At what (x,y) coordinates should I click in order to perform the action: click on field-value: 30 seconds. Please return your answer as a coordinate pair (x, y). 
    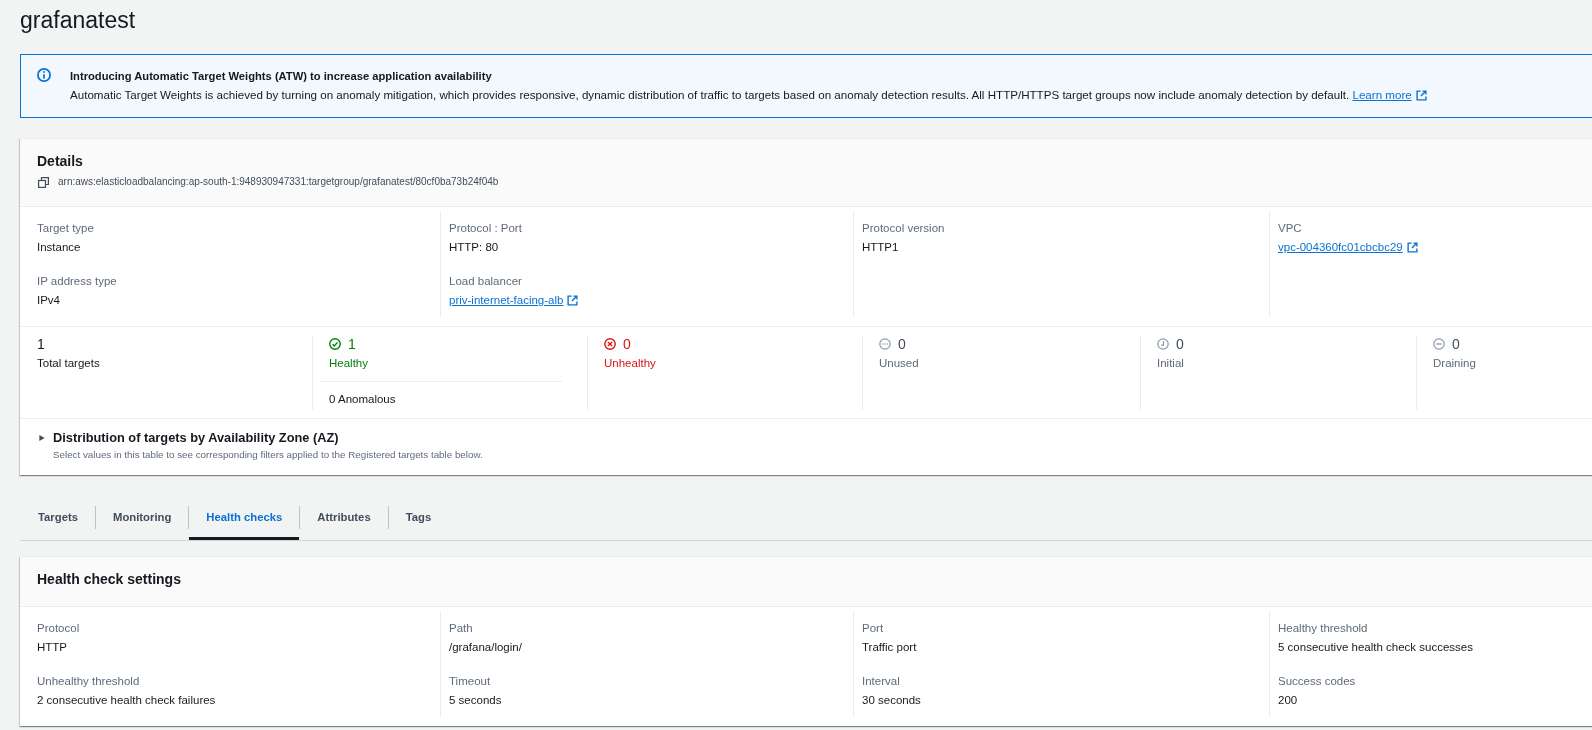
    Looking at the image, I should click on (891, 700).